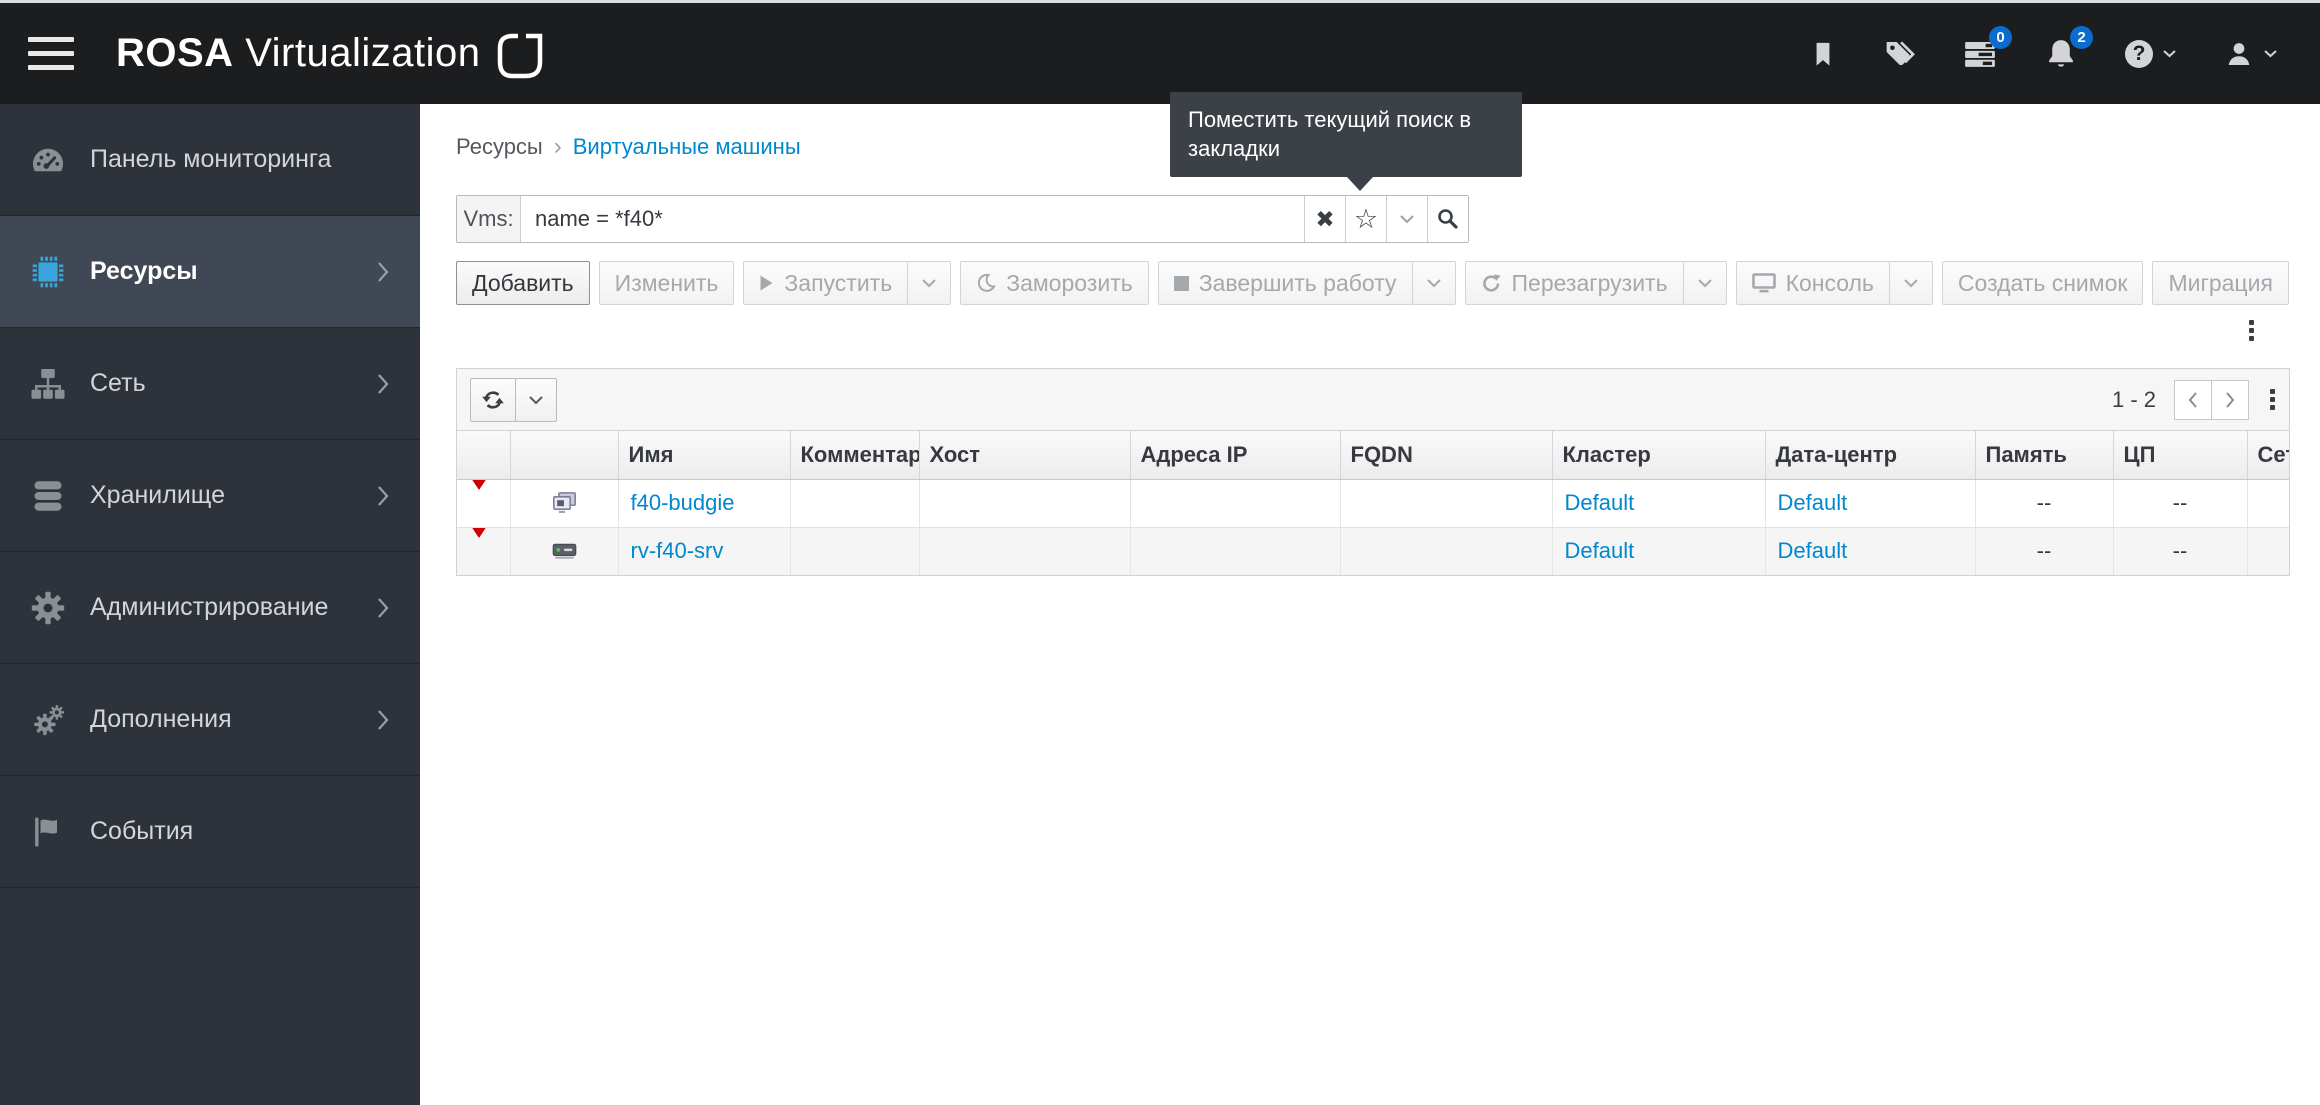 This screenshot has width=2320, height=1105. I want to click on reboot-button-group: Перезагрузить, so click(1595, 283).